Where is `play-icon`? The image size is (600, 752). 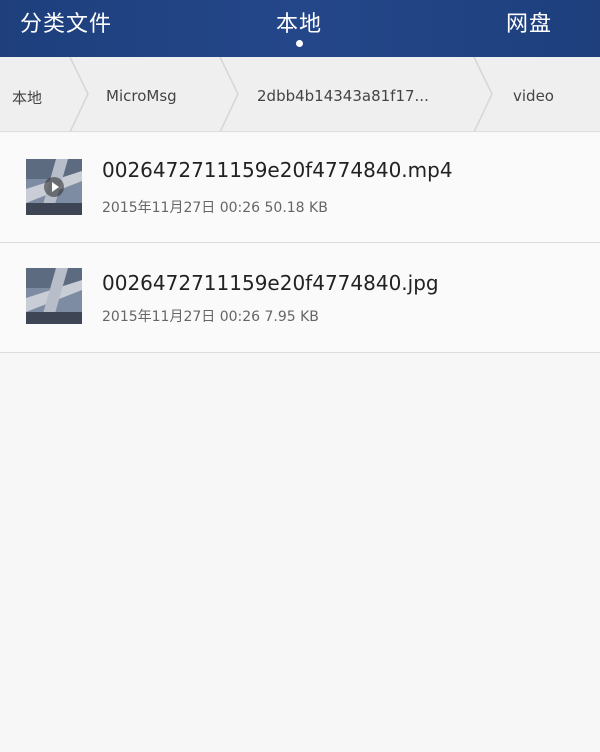 play-icon is located at coordinates (54, 187).